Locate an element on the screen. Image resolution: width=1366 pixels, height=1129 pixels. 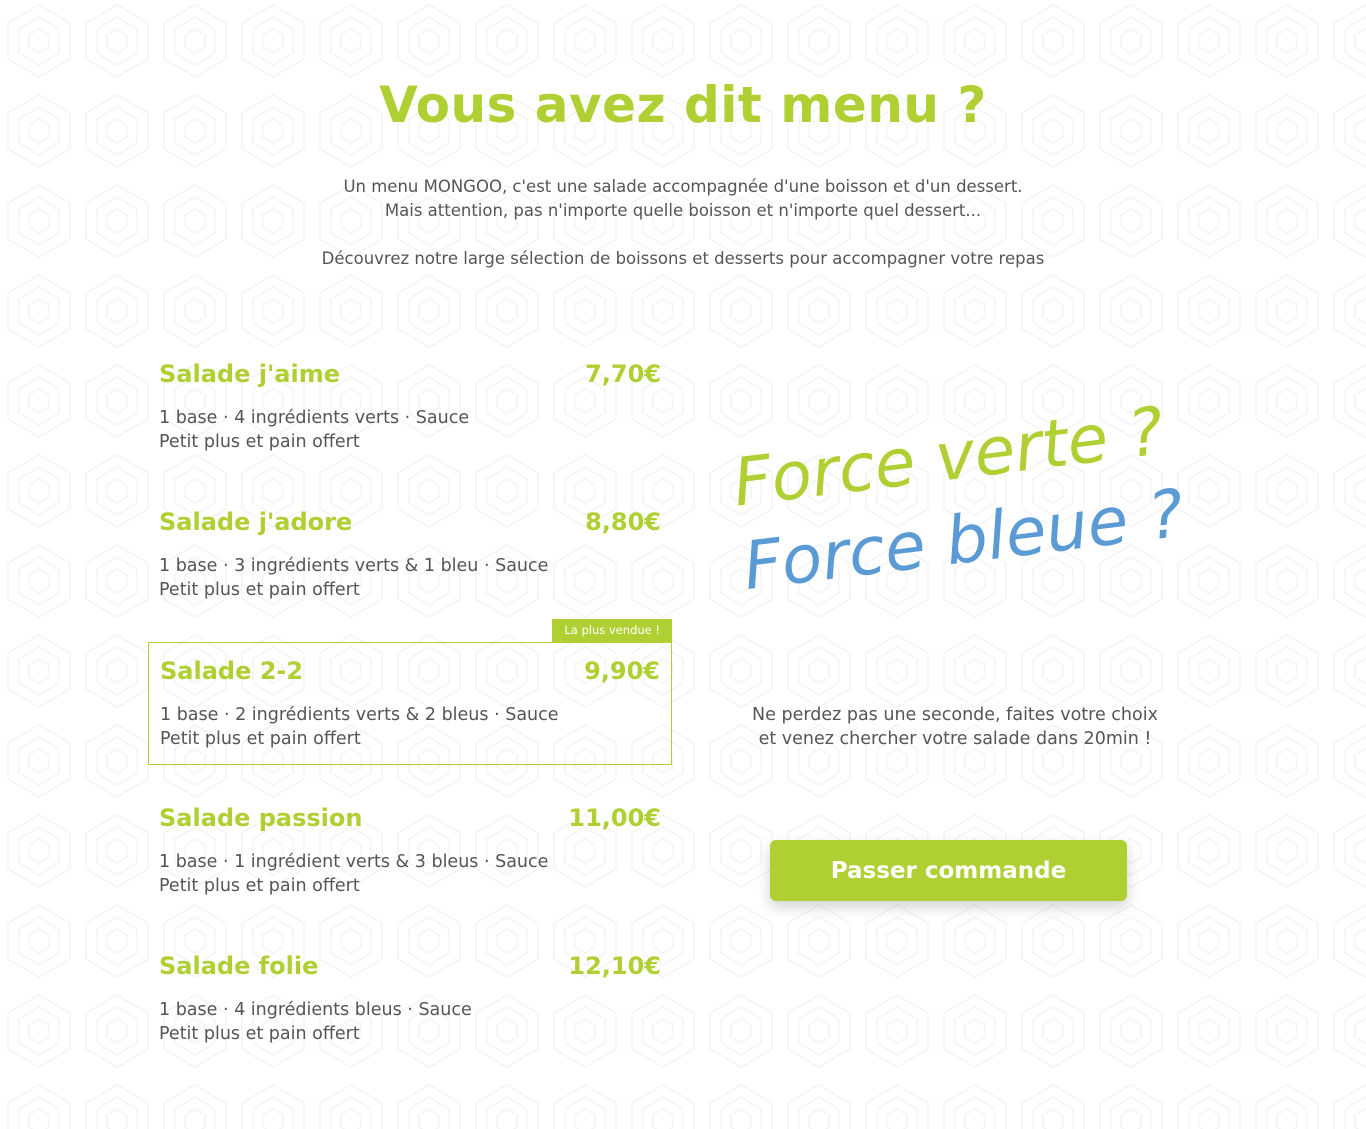
menu-item-desc-line: 1 base · 4 ingrédients verts · Sauce is located at coordinates (314, 418).